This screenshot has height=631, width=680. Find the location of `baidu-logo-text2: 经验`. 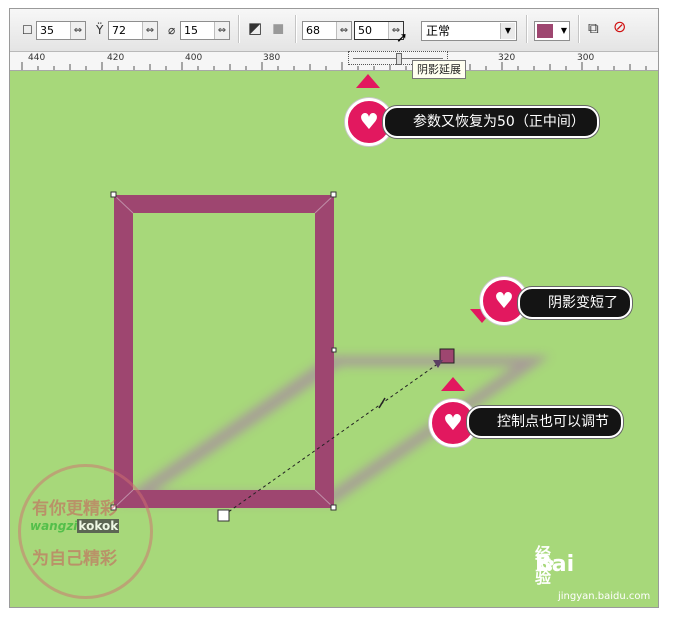

baidu-logo-text2: 经验 is located at coordinates (543, 565).